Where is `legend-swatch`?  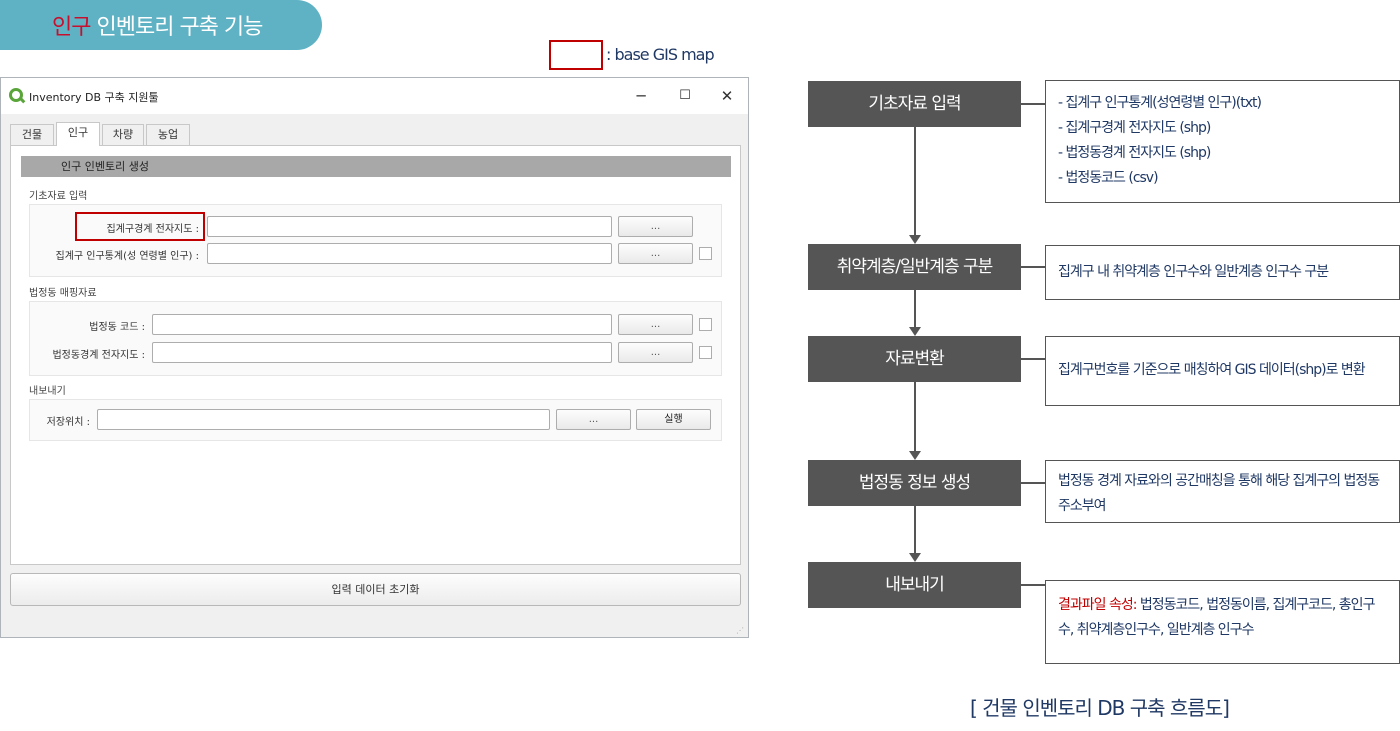
legend-swatch is located at coordinates (576, 55).